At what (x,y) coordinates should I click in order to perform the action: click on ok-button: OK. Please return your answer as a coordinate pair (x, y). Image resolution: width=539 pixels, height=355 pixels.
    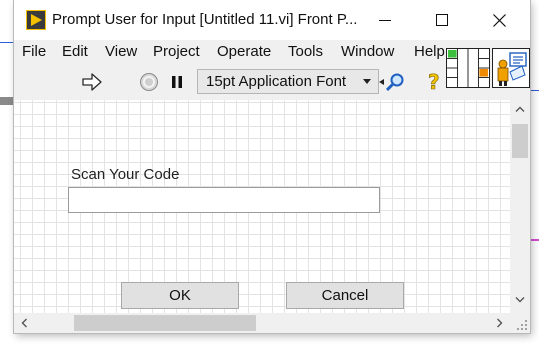
    Looking at the image, I should click on (180, 295).